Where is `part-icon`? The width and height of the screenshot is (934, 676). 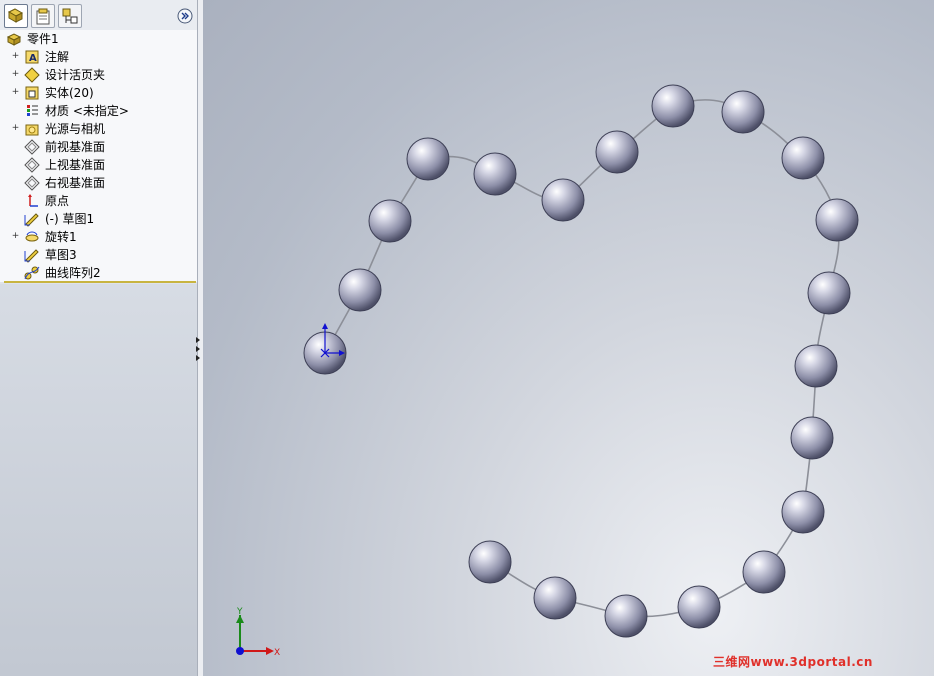
part-icon is located at coordinates (14, 39).